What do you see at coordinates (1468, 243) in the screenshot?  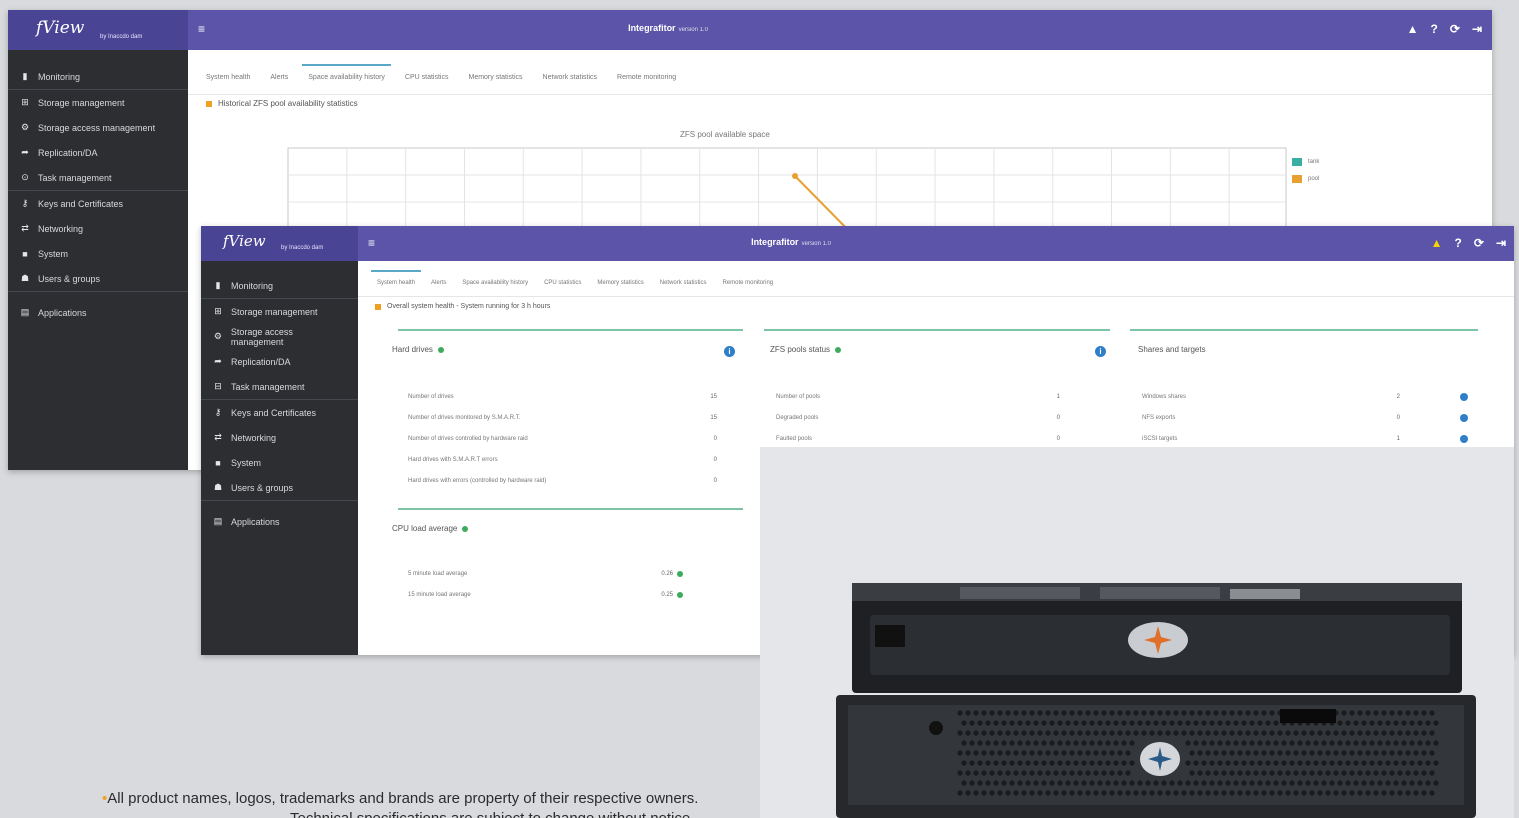 I see `top-icons: ▲ ? ⟳ ⇥` at bounding box center [1468, 243].